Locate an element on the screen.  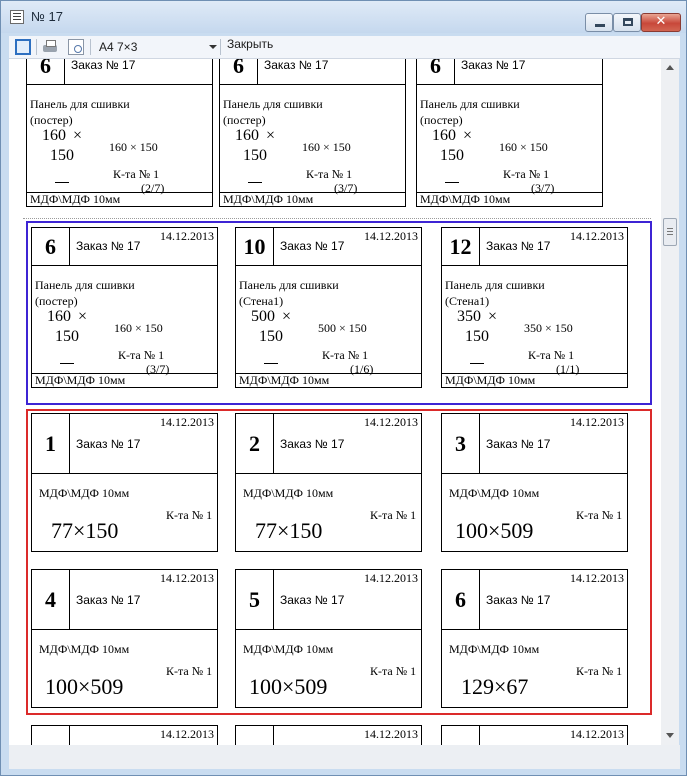
card-header: 2 Заказ № 17 14.12.2013 is located at coordinates (328, 444).